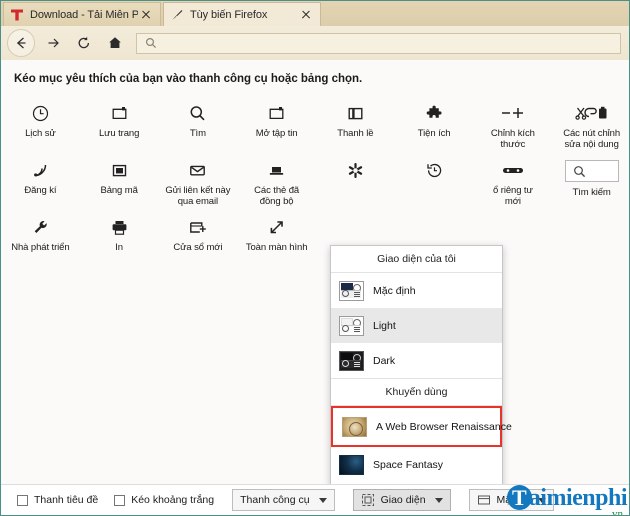 The image size is (630, 516). What do you see at coordinates (40, 180) in the screenshot?
I see `palette-item-subscribe: Đăng kí` at bounding box center [40, 180].